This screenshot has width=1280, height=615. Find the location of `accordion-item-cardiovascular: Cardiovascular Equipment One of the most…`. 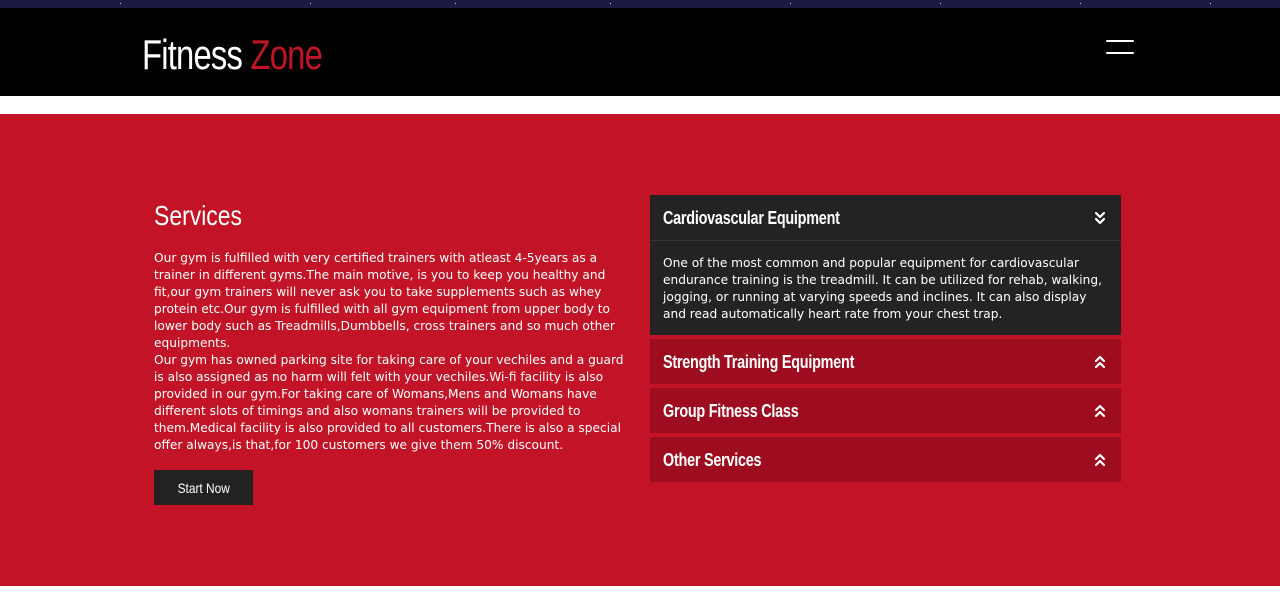

accordion-item-cardiovascular: Cardiovascular Equipment One of the most… is located at coordinates (885, 265).